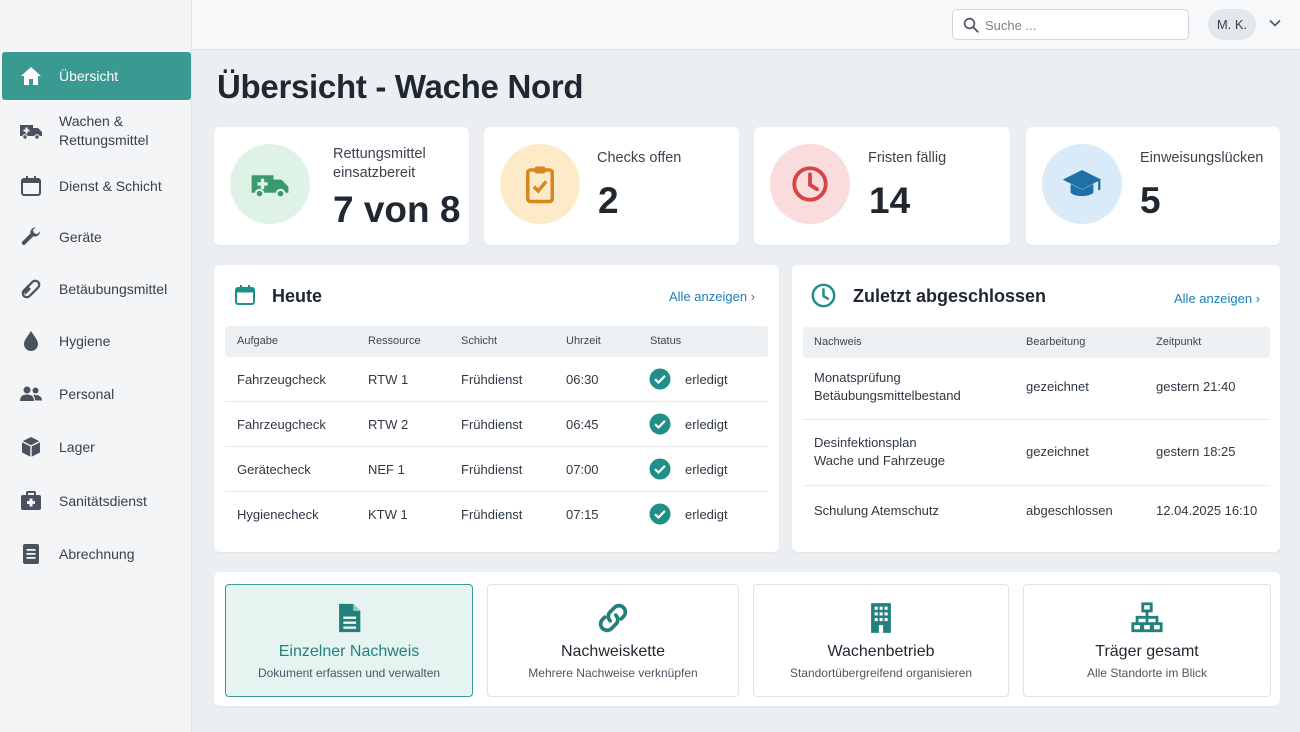 The height and width of the screenshot is (732, 1300). What do you see at coordinates (349, 651) in the screenshot?
I see `tile-title: Einzelner Nachweis` at bounding box center [349, 651].